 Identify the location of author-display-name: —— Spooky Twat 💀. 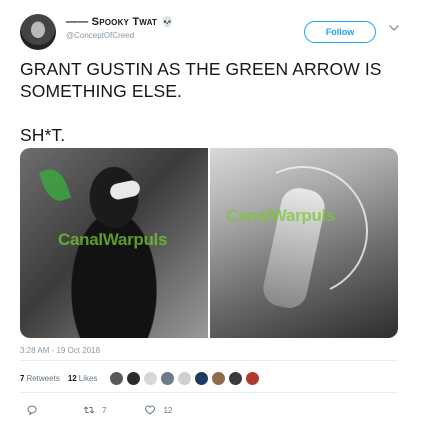
(120, 22).